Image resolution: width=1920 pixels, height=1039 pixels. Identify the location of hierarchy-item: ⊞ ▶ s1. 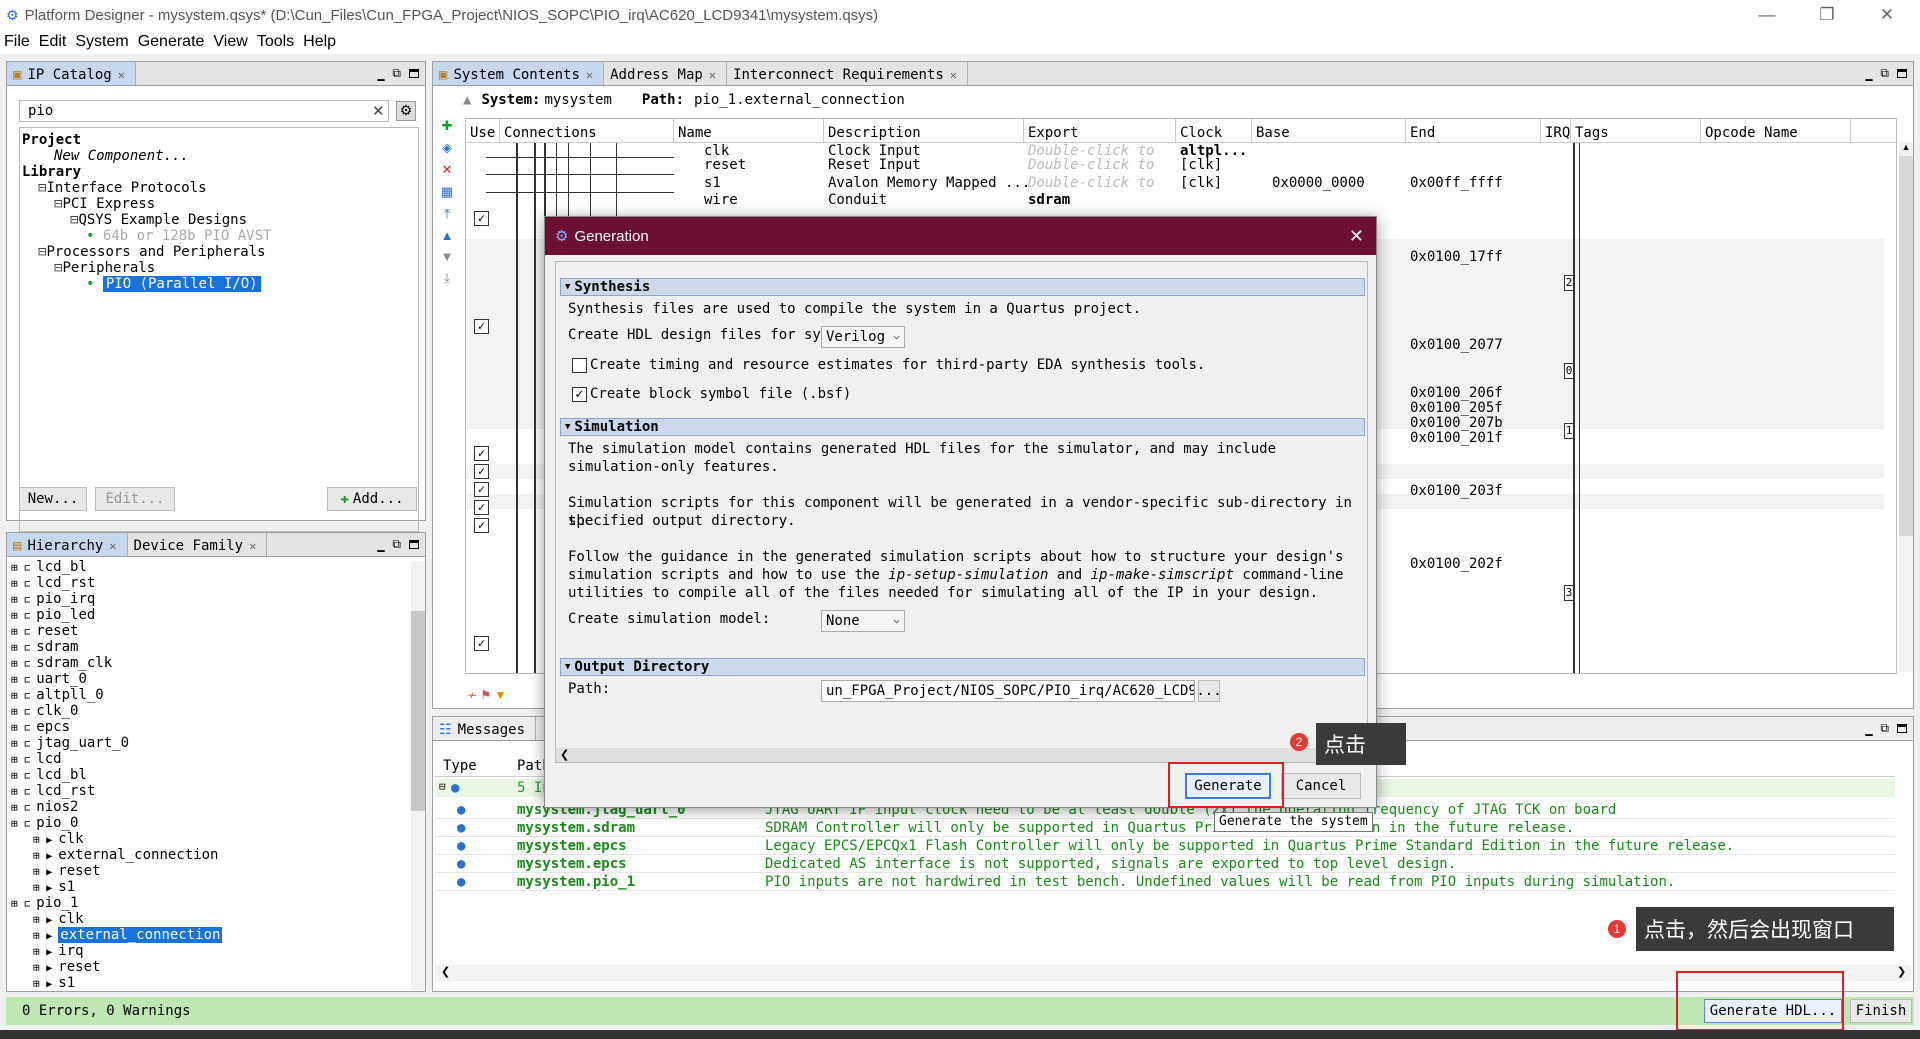
(211, 982).